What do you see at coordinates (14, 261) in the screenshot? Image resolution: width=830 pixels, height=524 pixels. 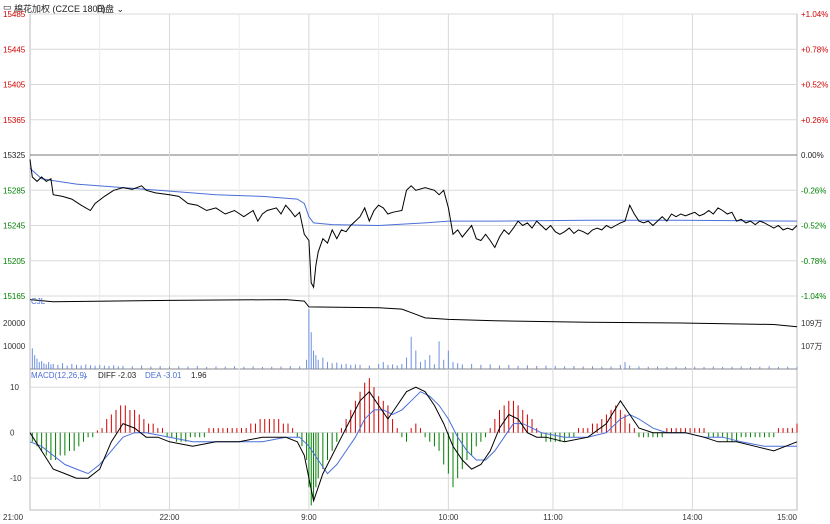 I see `price-tick-label: 15205` at bounding box center [14, 261].